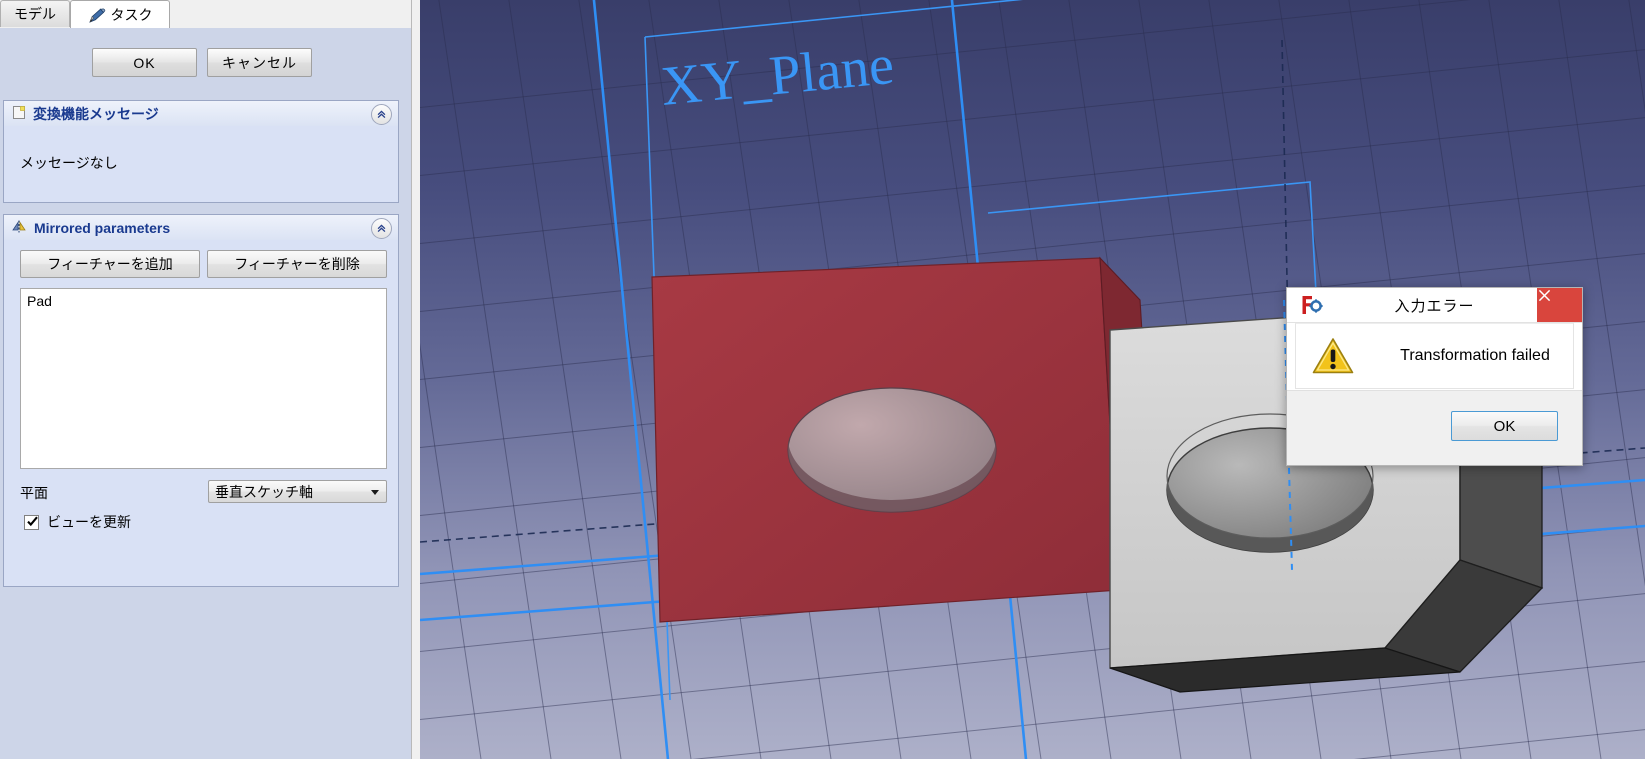 Image resolution: width=1645 pixels, height=759 pixels. Describe the element at coordinates (906, 439) in the screenshot. I see `mirrored-solid` at that location.